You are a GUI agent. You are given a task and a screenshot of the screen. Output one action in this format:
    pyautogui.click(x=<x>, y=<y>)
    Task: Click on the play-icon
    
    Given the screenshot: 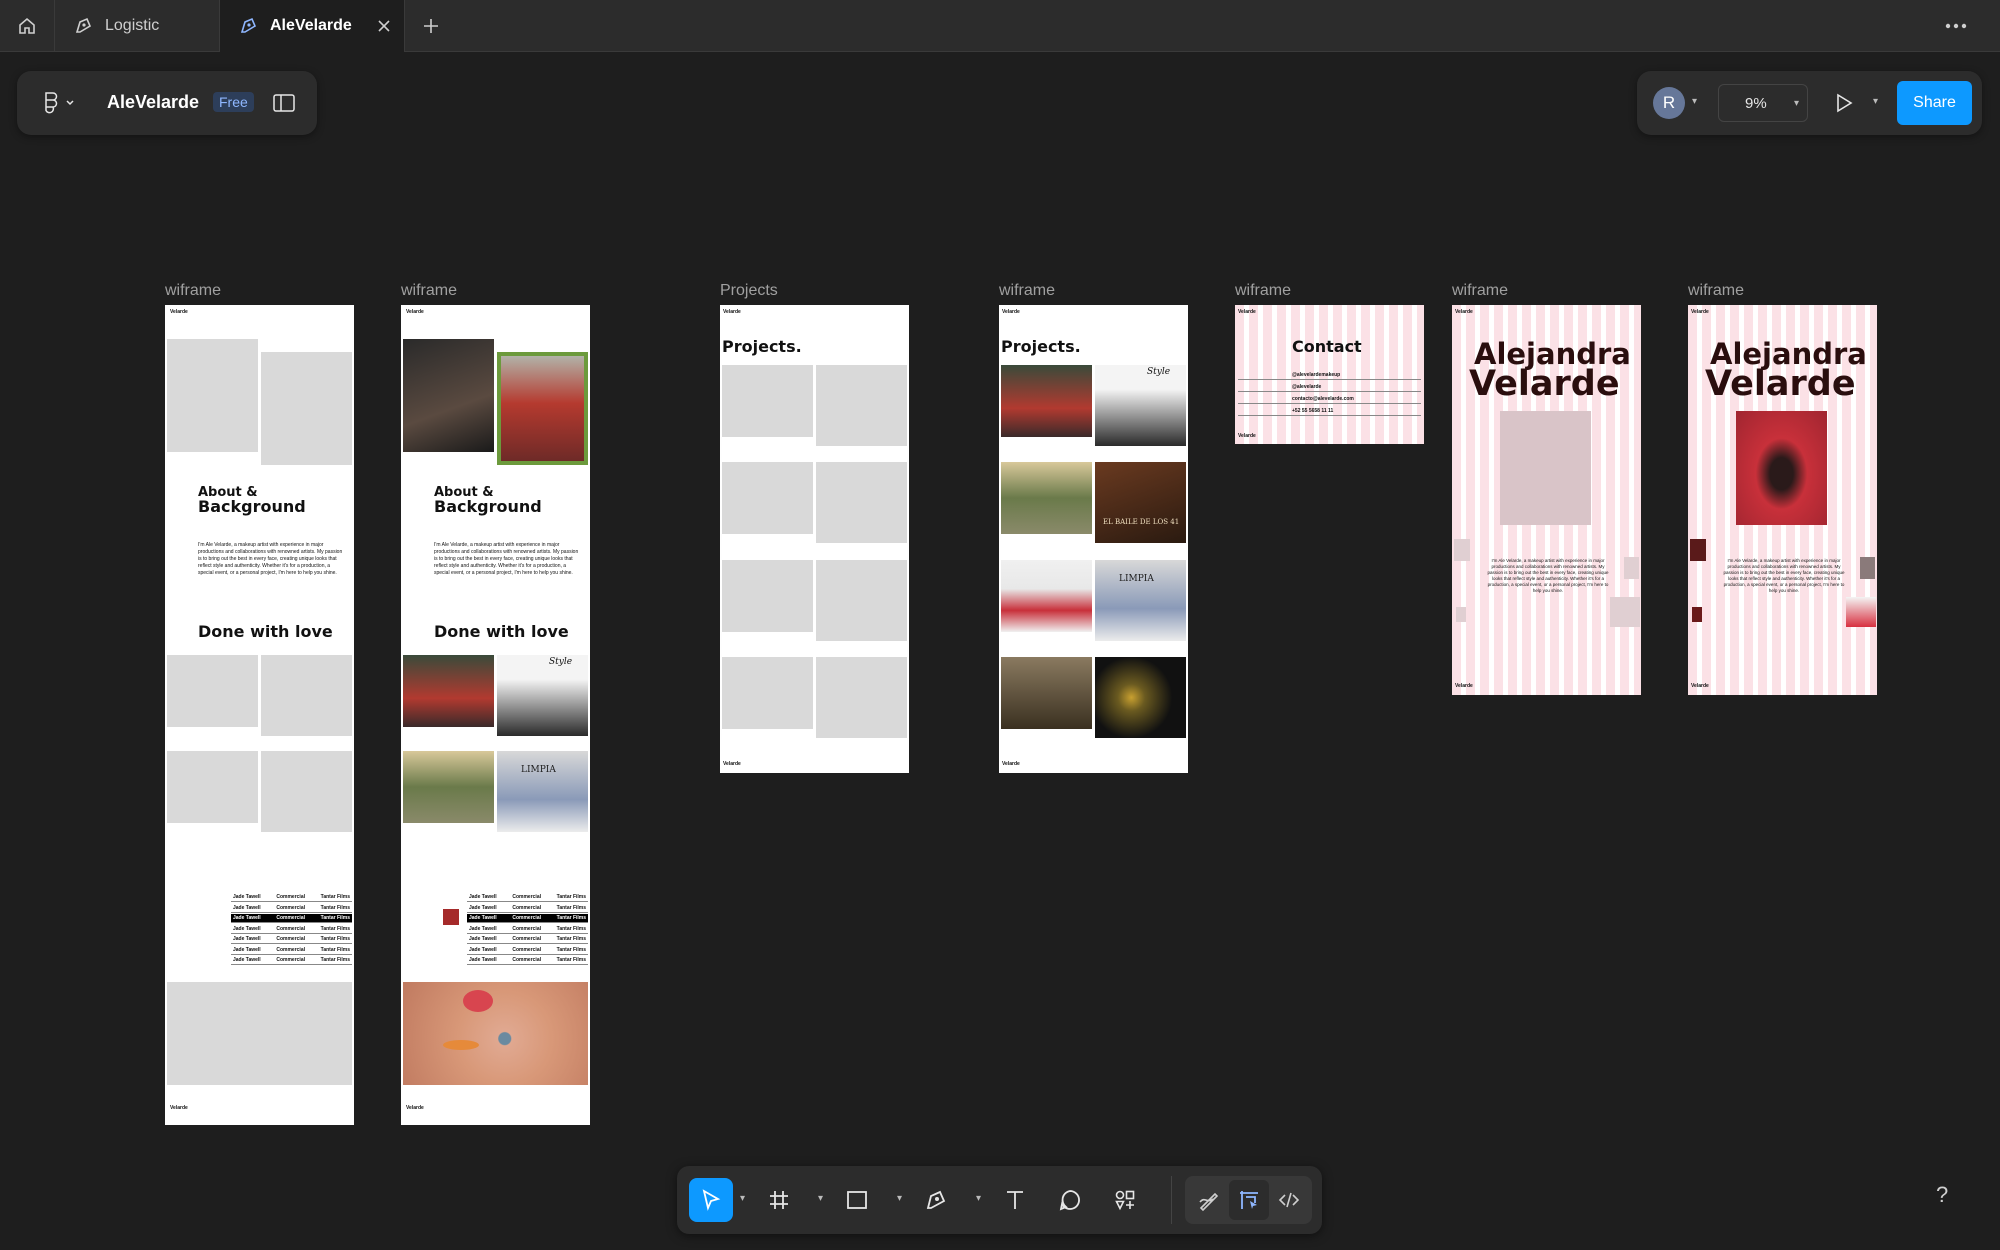 What is the action you would take?
    pyautogui.click(x=1844, y=105)
    